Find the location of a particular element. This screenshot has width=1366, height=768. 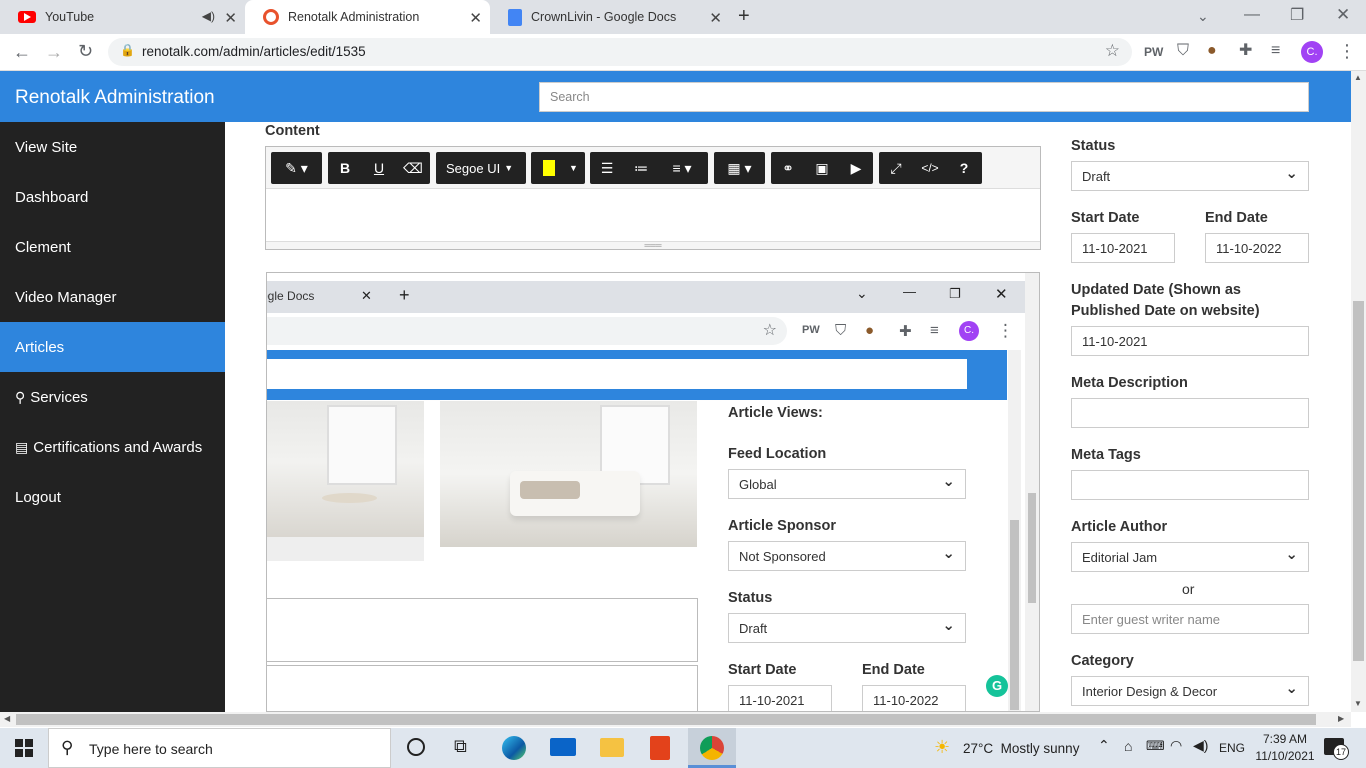

meta-tags-field is located at coordinates (1190, 485).